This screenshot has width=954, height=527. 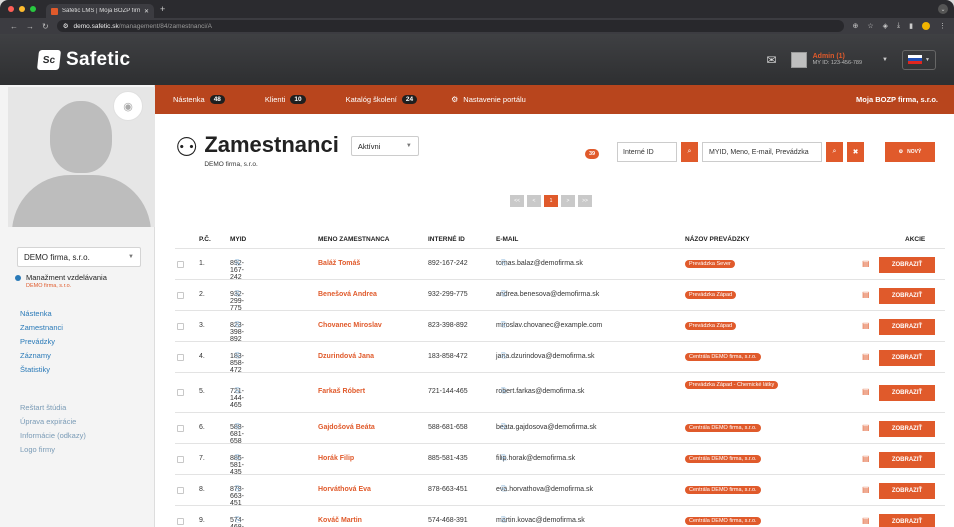 I want to click on forward-arrow-icon: →, so click(x=30, y=26).